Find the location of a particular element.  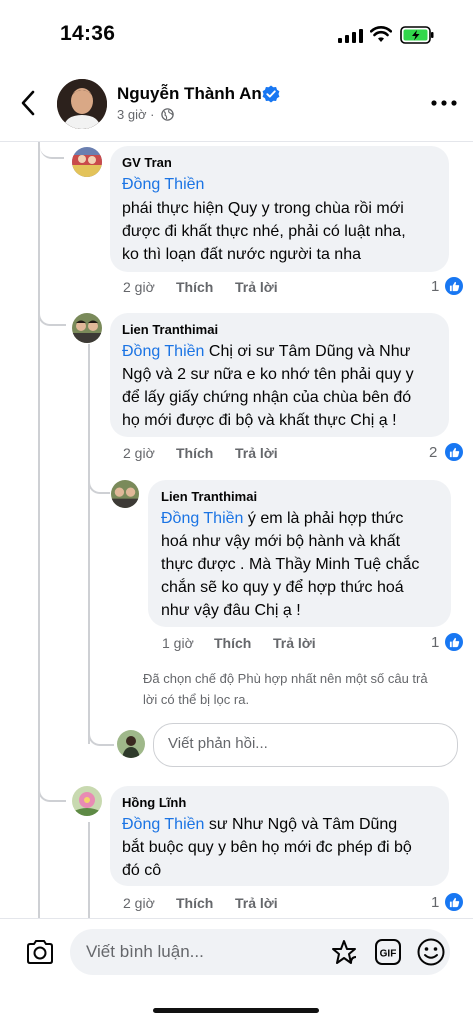

gif-icon: GIF is located at coordinates (388, 952).